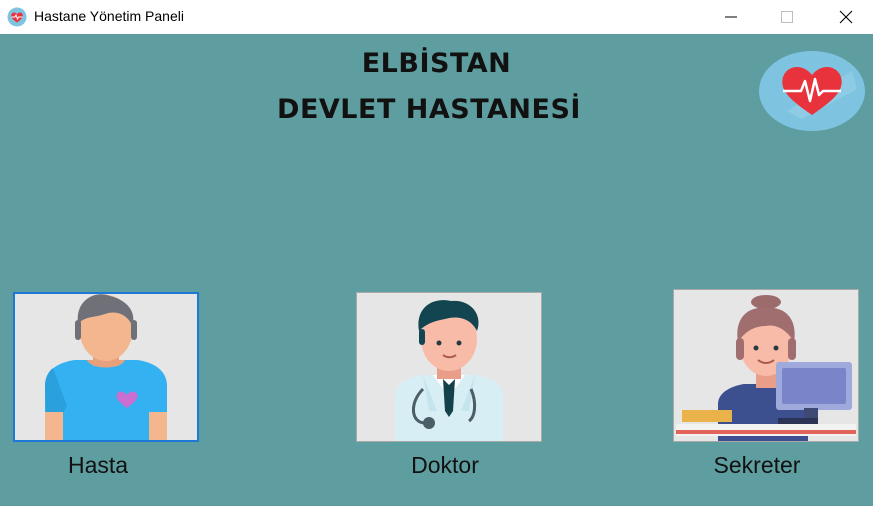  I want to click on secretary-label: Sekreter, so click(757, 465).